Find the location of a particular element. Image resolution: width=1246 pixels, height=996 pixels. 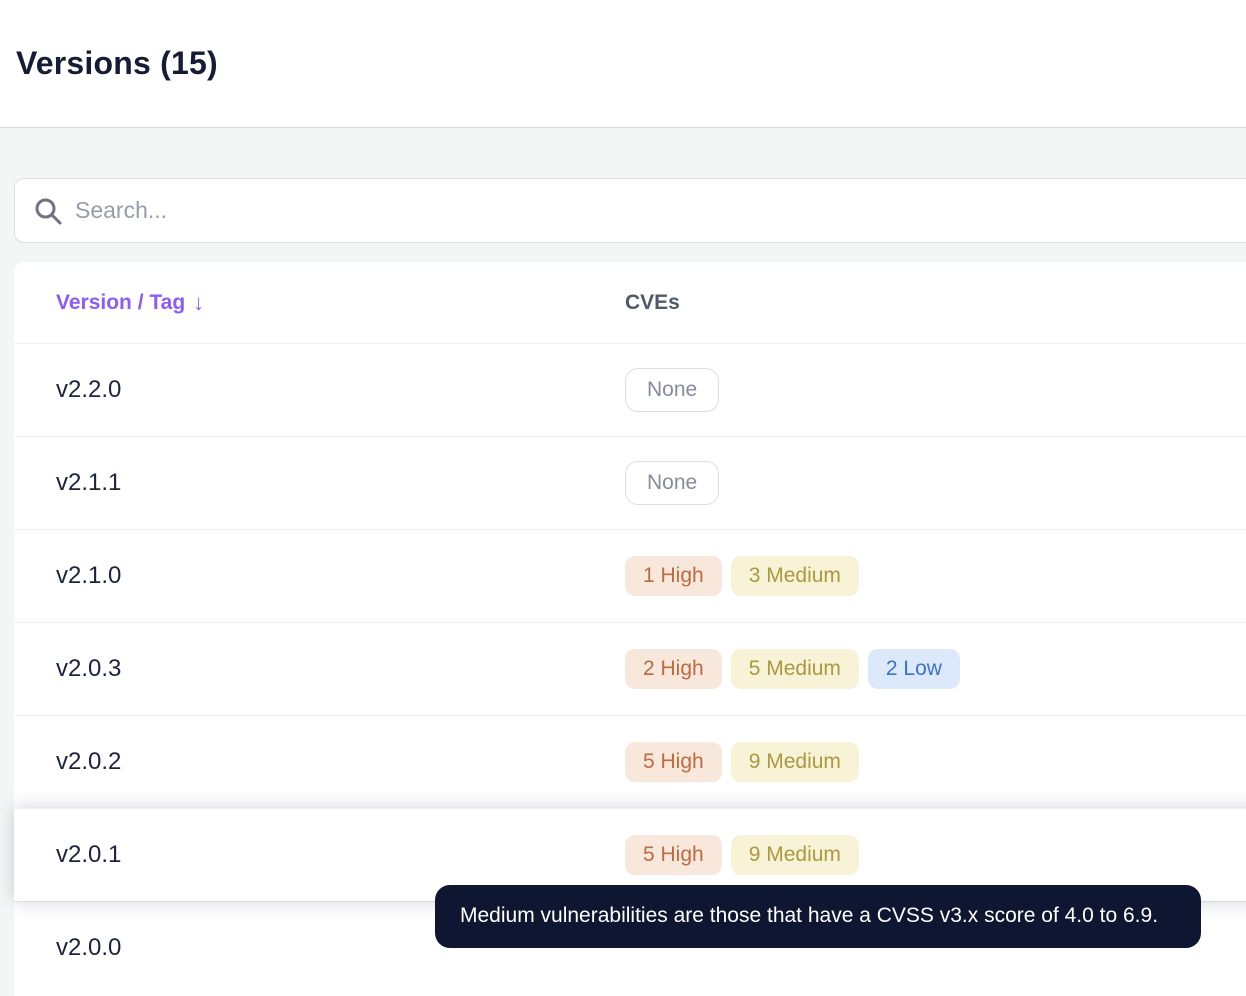

cve-badge-high: 2 High is located at coordinates (673, 669).